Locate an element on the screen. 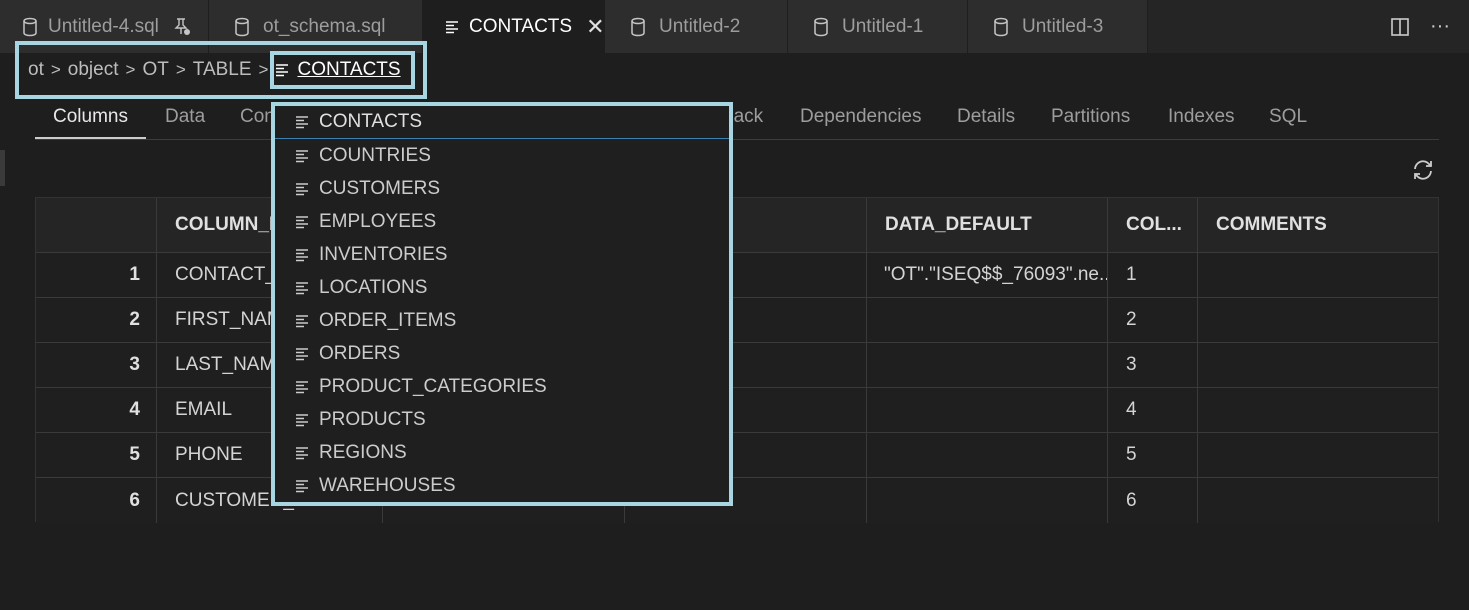 This screenshot has height=610, width=1469. tab-untitled-1: Untitled-1 is located at coordinates (878, 26).